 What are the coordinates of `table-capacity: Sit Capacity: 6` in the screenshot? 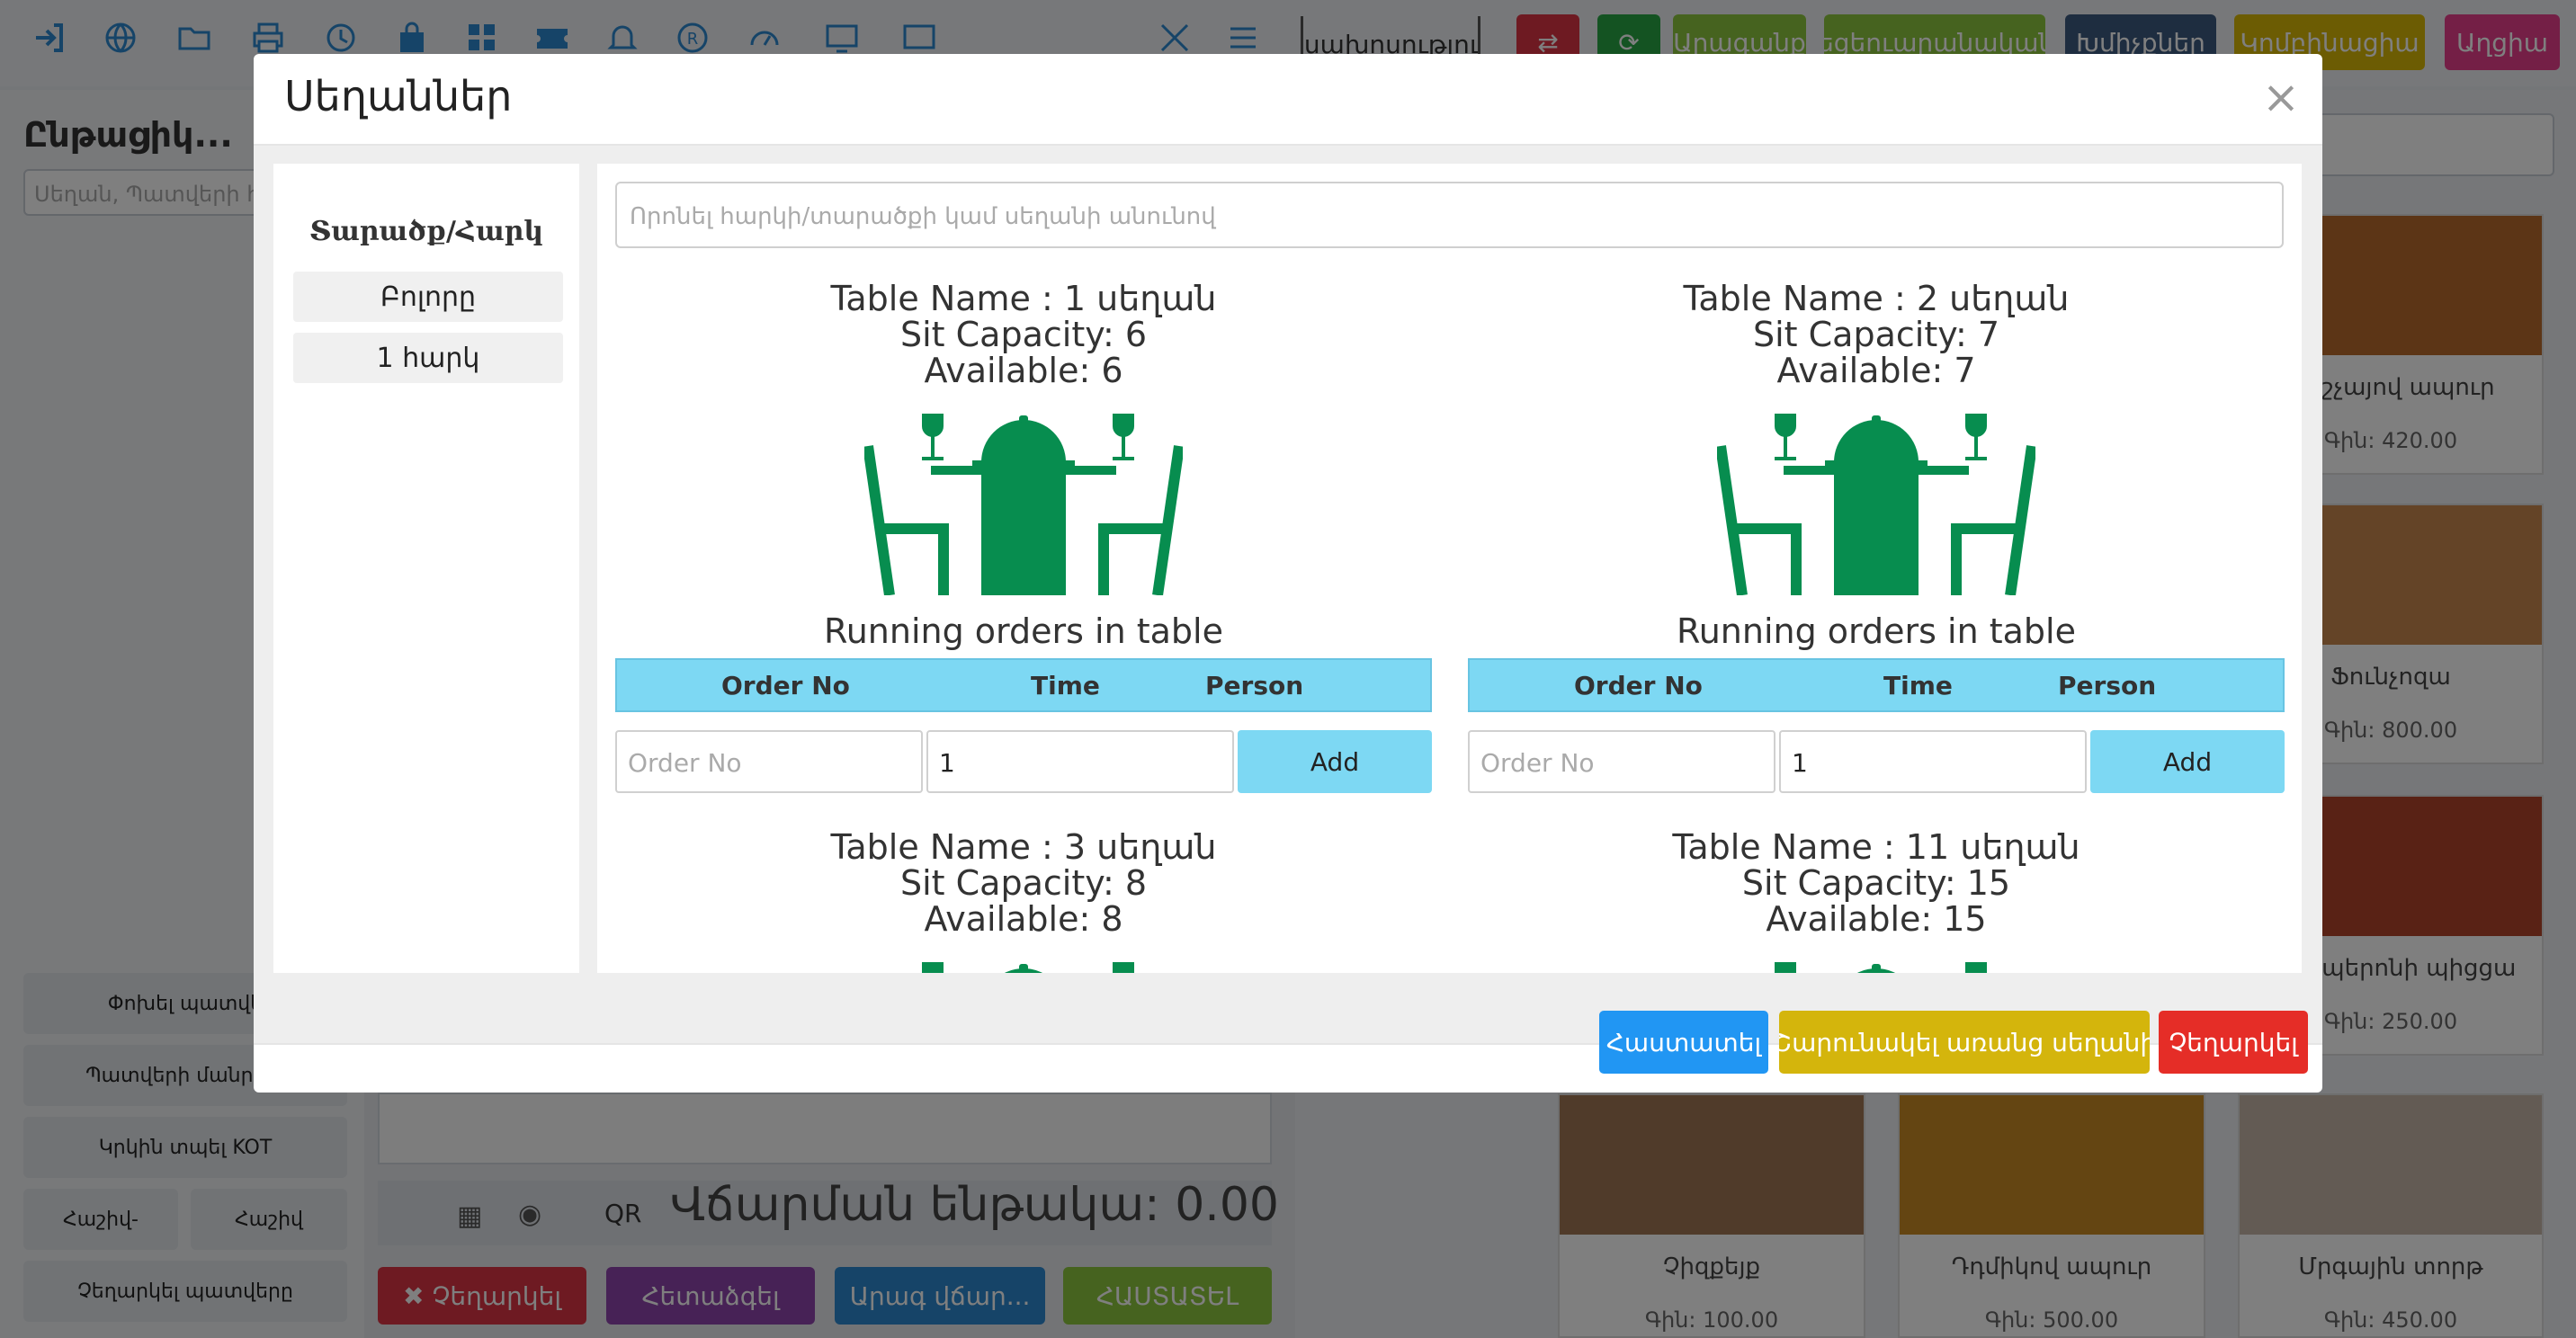 It's located at (1023, 335).